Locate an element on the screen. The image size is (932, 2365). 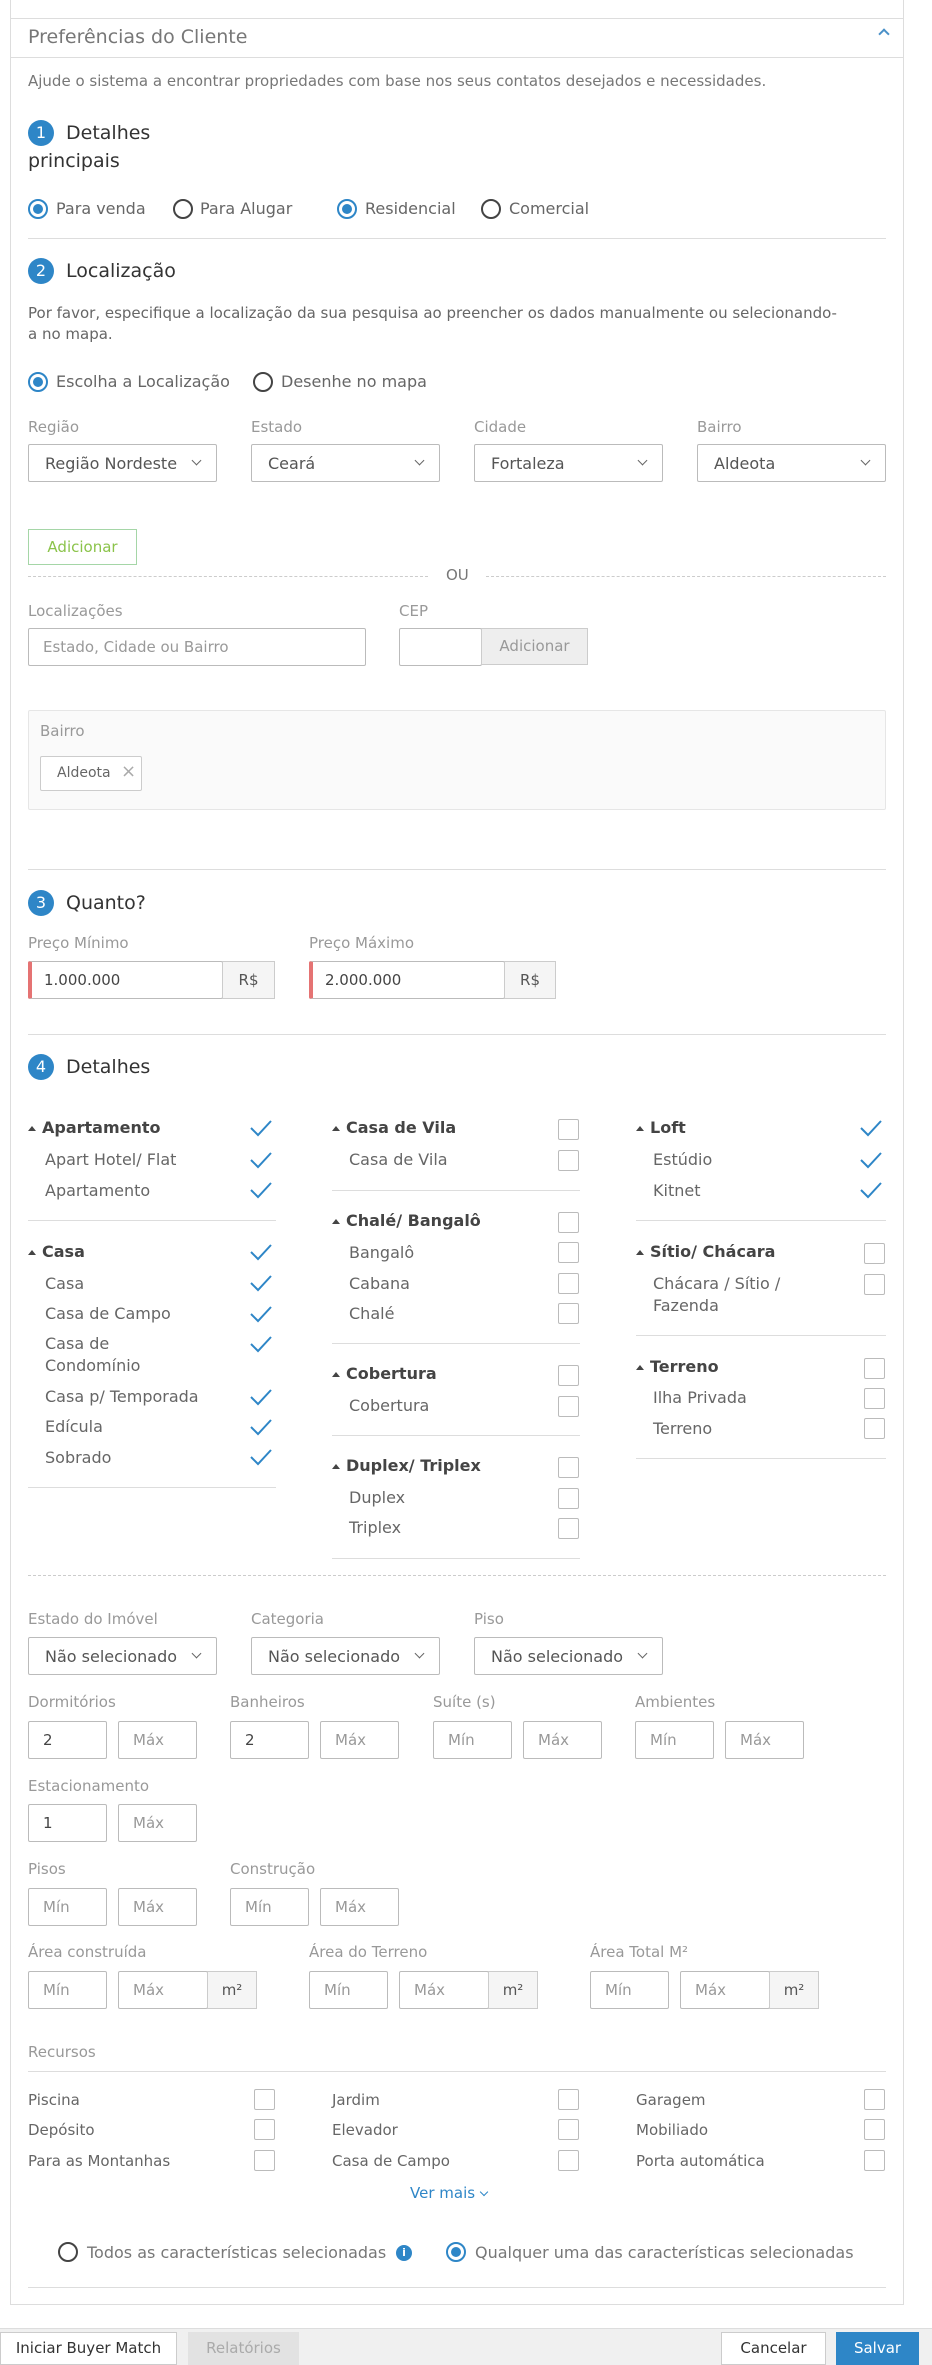
group-sitio-chacara: Sítio/ Chácara is located at coordinates (705, 1251).